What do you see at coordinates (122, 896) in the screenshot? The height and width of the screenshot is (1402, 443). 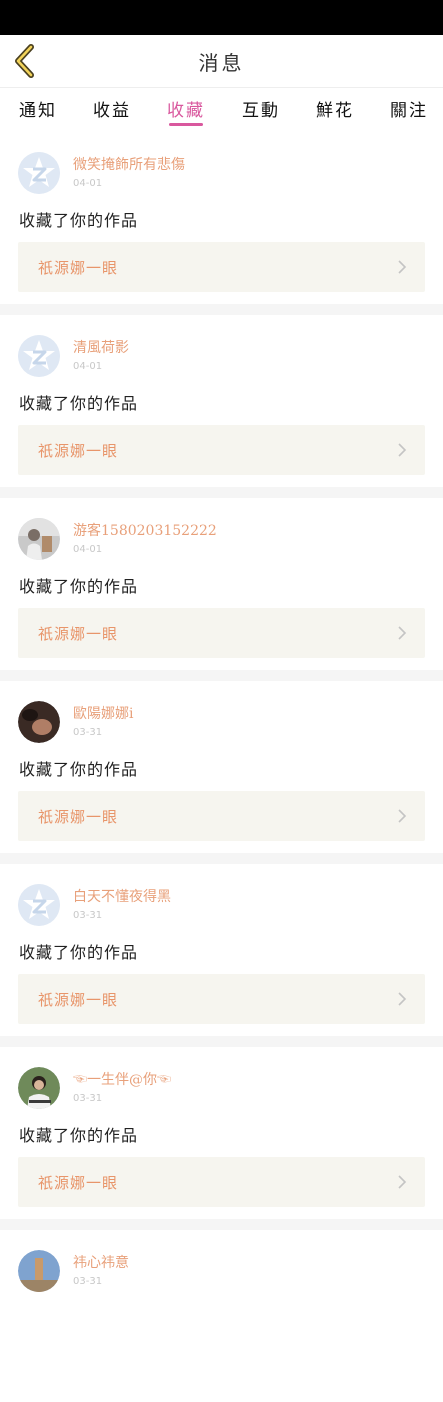 I see `user-name: 白天不懂夜得黑` at bounding box center [122, 896].